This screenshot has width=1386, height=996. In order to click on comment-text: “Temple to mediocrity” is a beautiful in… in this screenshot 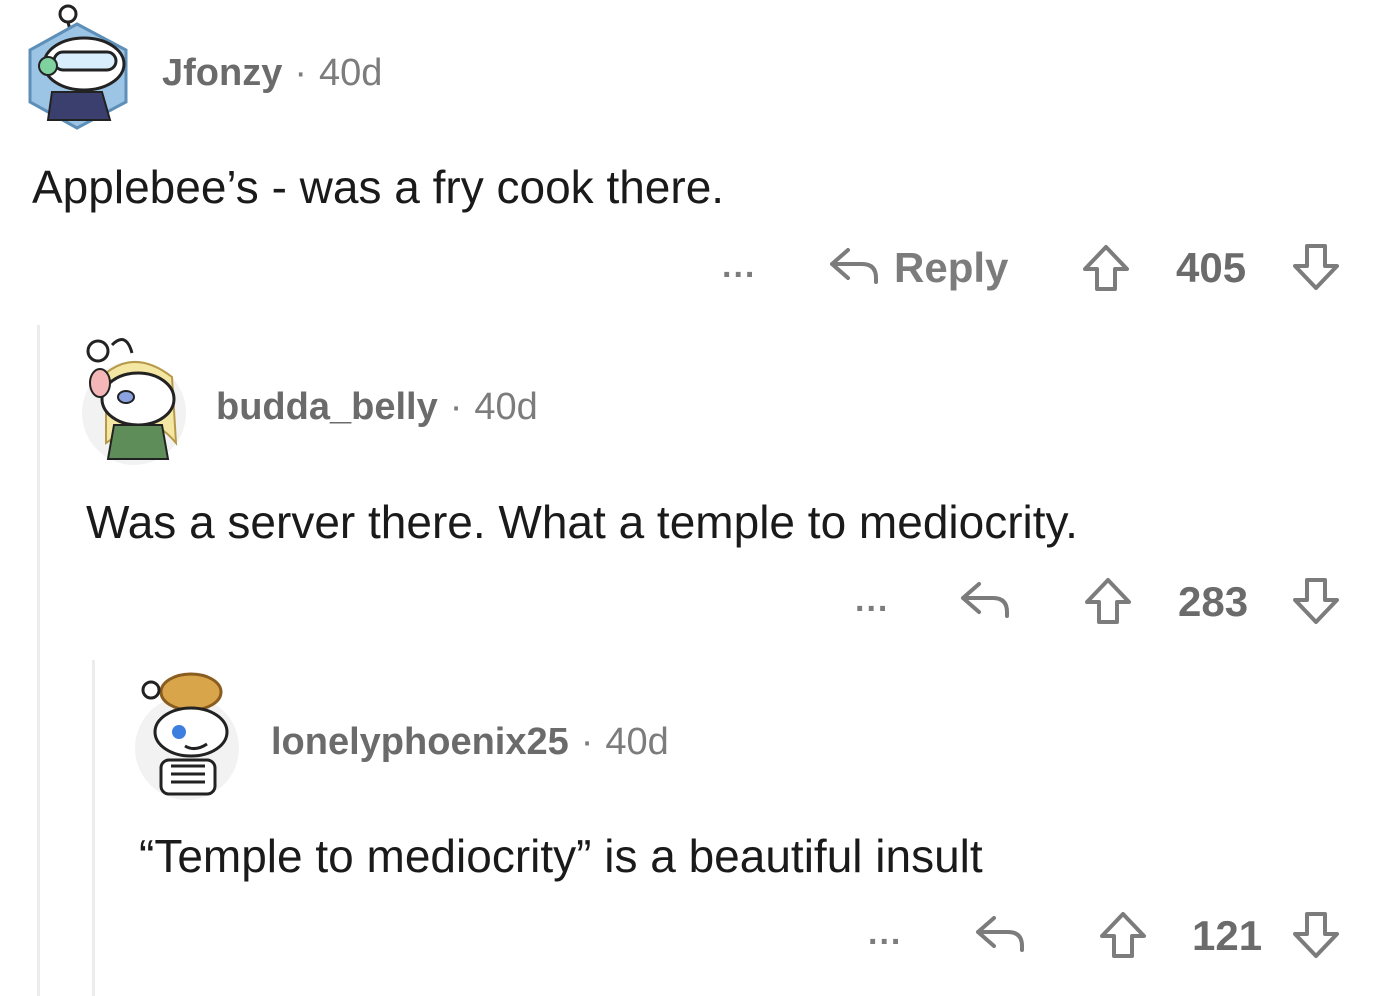, I will do `click(561, 856)`.